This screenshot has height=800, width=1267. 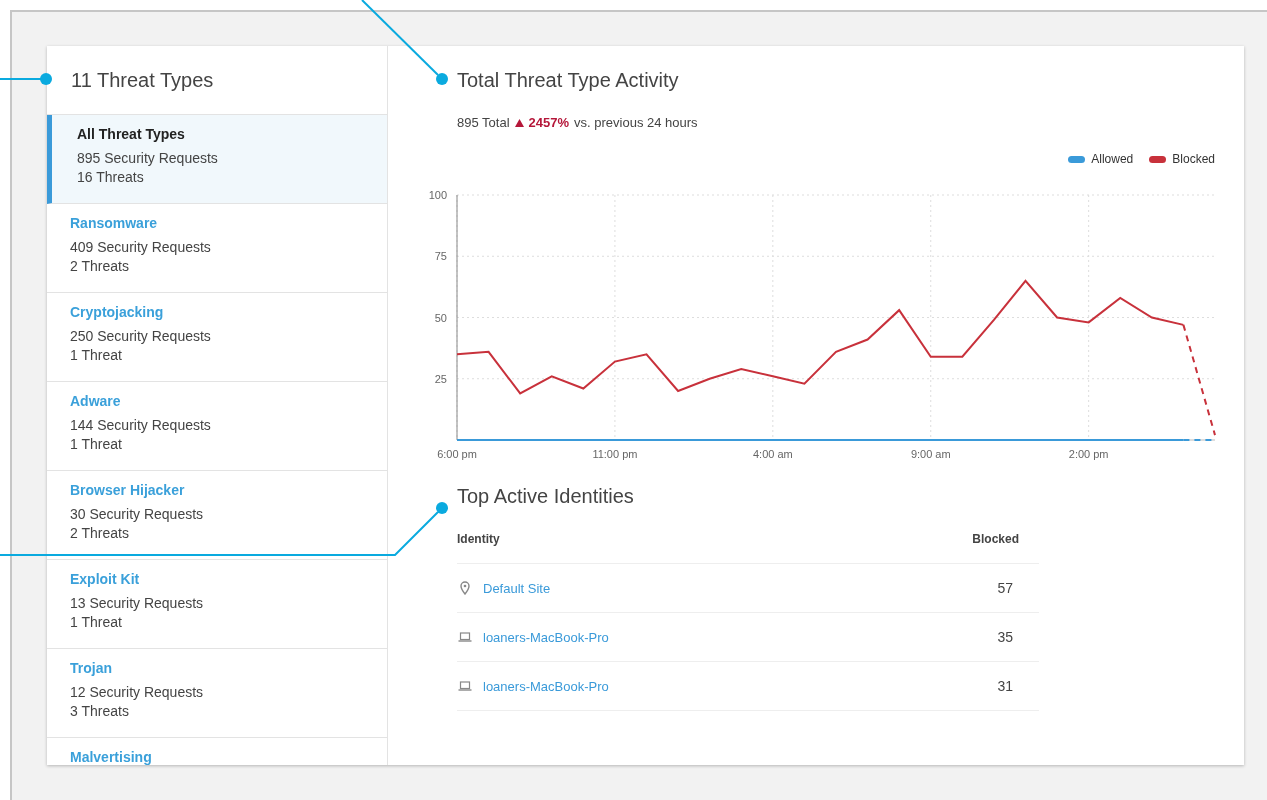 I want to click on threat-type-name: Cryptojacking, so click(x=117, y=312).